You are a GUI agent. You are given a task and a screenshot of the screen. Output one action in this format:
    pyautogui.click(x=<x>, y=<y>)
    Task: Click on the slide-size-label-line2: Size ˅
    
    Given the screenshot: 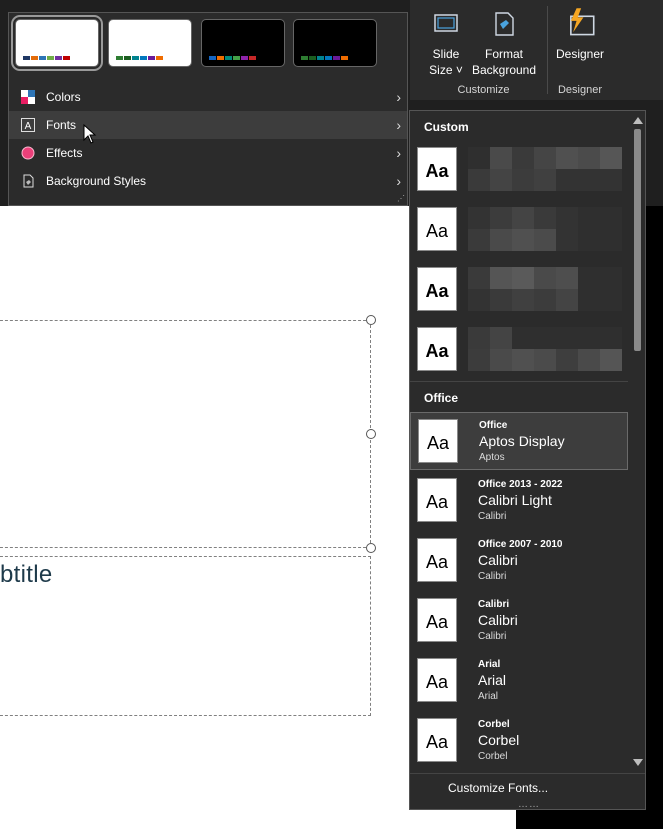 What is the action you would take?
    pyautogui.click(x=446, y=70)
    